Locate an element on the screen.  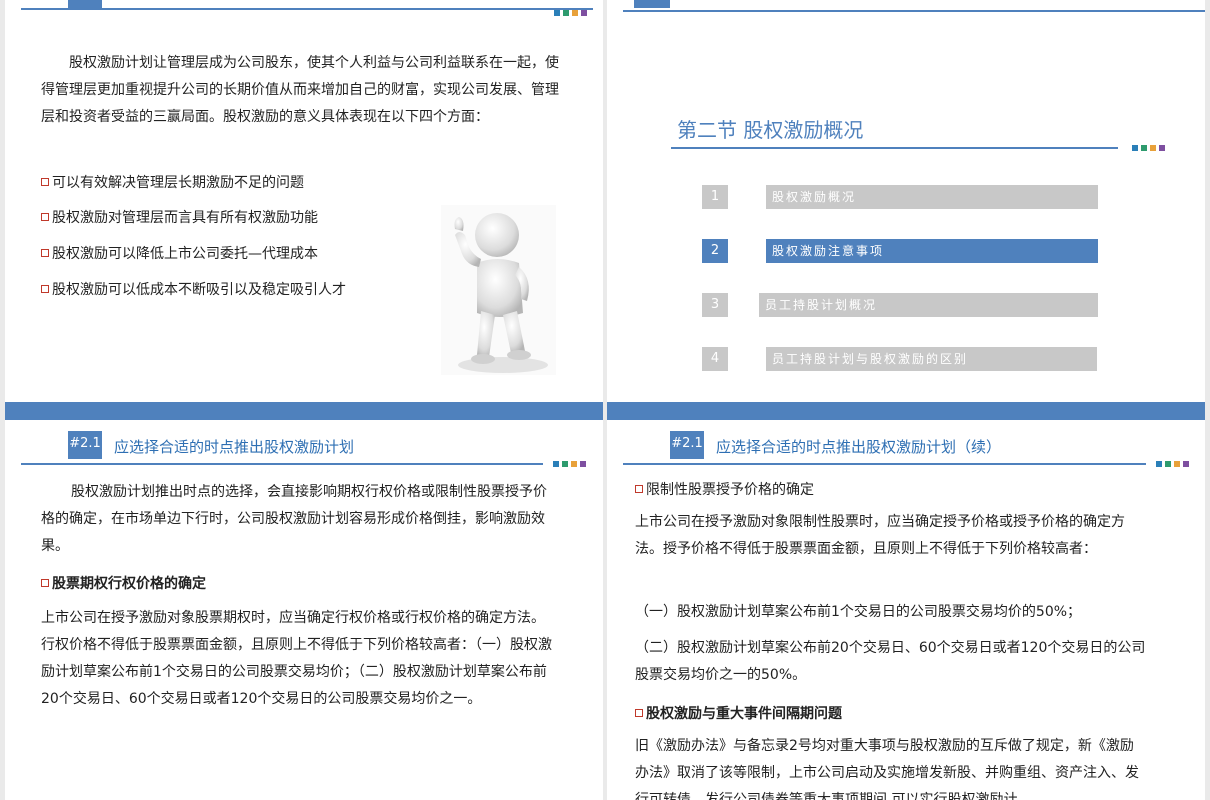
toc-number: 3 is located at coordinates (715, 305).